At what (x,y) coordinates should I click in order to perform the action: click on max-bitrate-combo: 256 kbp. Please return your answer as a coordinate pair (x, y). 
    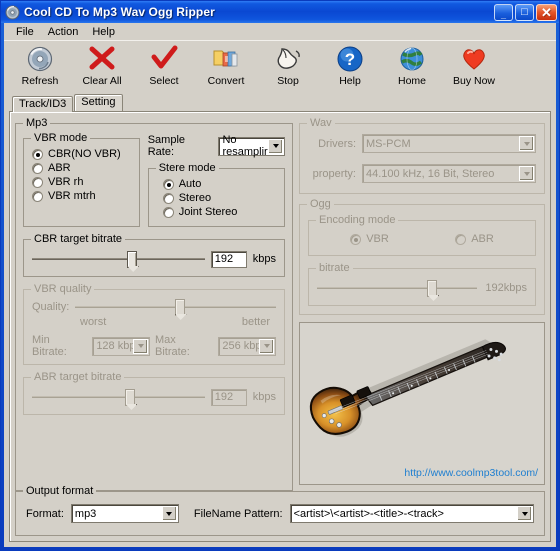
    Looking at the image, I should click on (247, 346).